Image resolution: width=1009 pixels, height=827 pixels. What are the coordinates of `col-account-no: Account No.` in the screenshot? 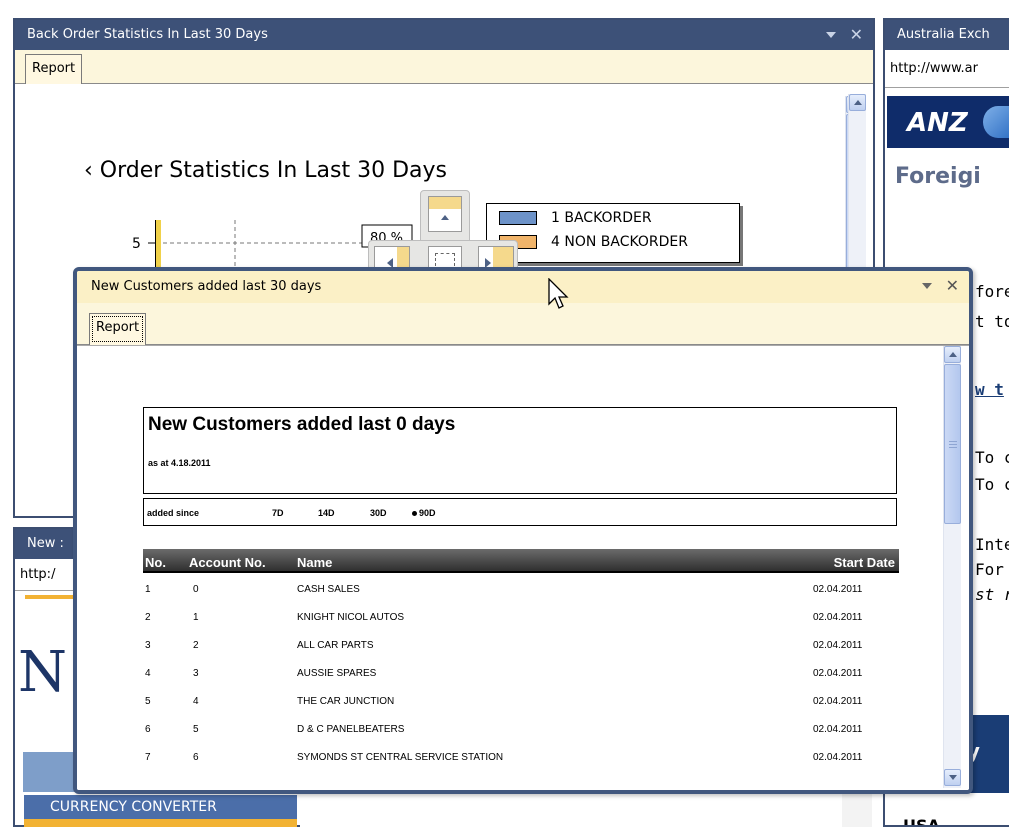 It's located at (227, 562).